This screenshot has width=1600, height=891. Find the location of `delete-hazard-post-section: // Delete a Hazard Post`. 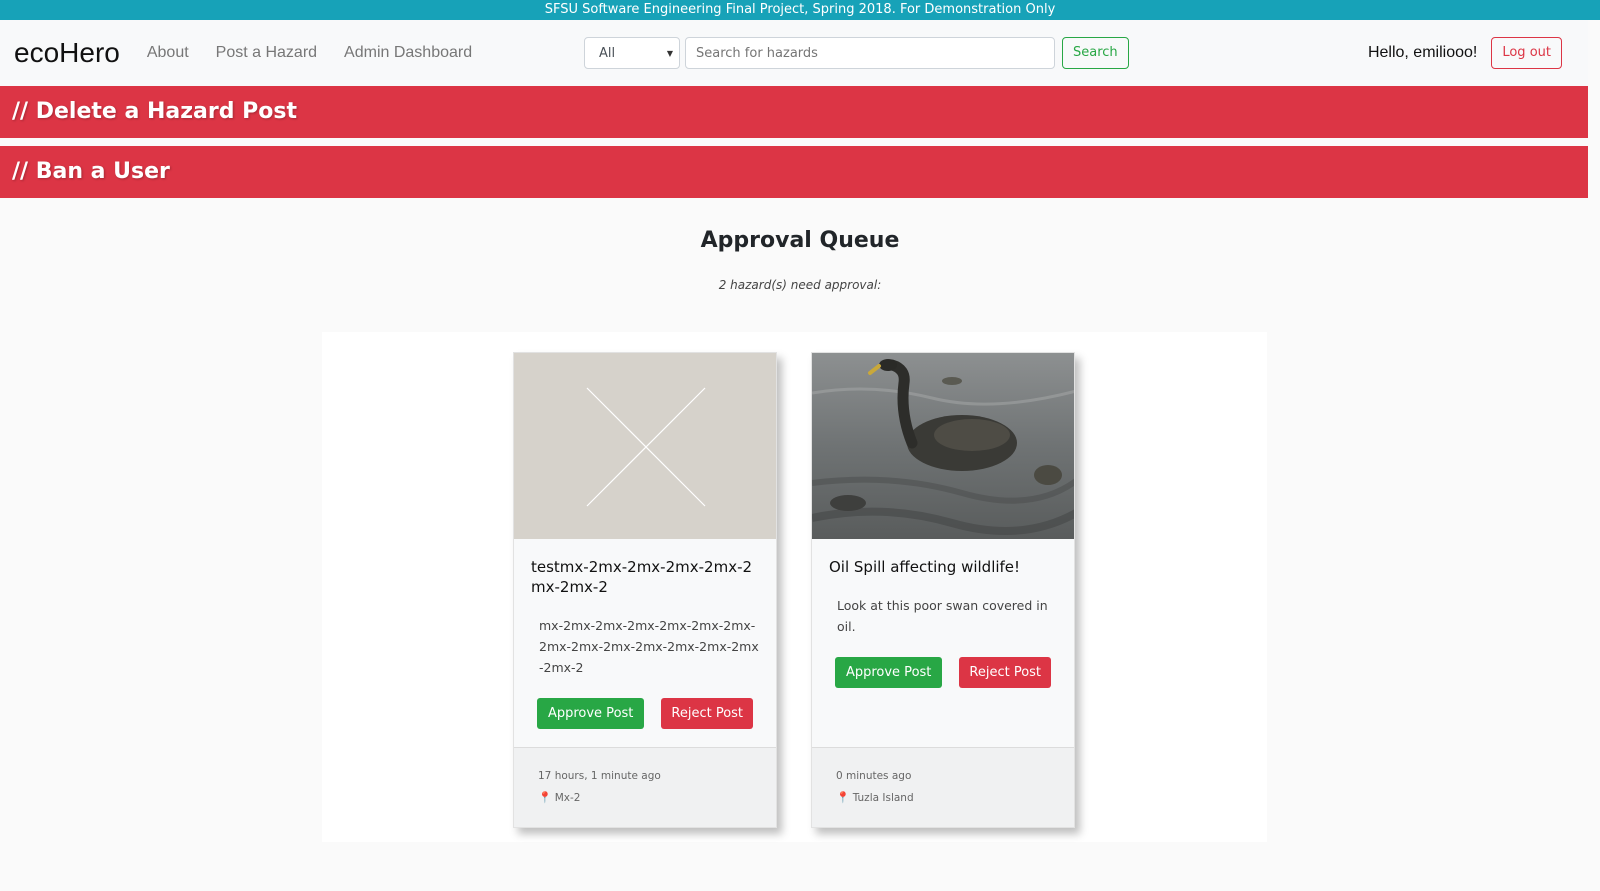

delete-hazard-post-section: // Delete a Hazard Post is located at coordinates (794, 112).